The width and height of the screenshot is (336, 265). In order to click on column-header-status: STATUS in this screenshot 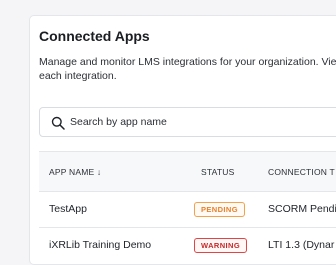, I will do `click(218, 172)`.